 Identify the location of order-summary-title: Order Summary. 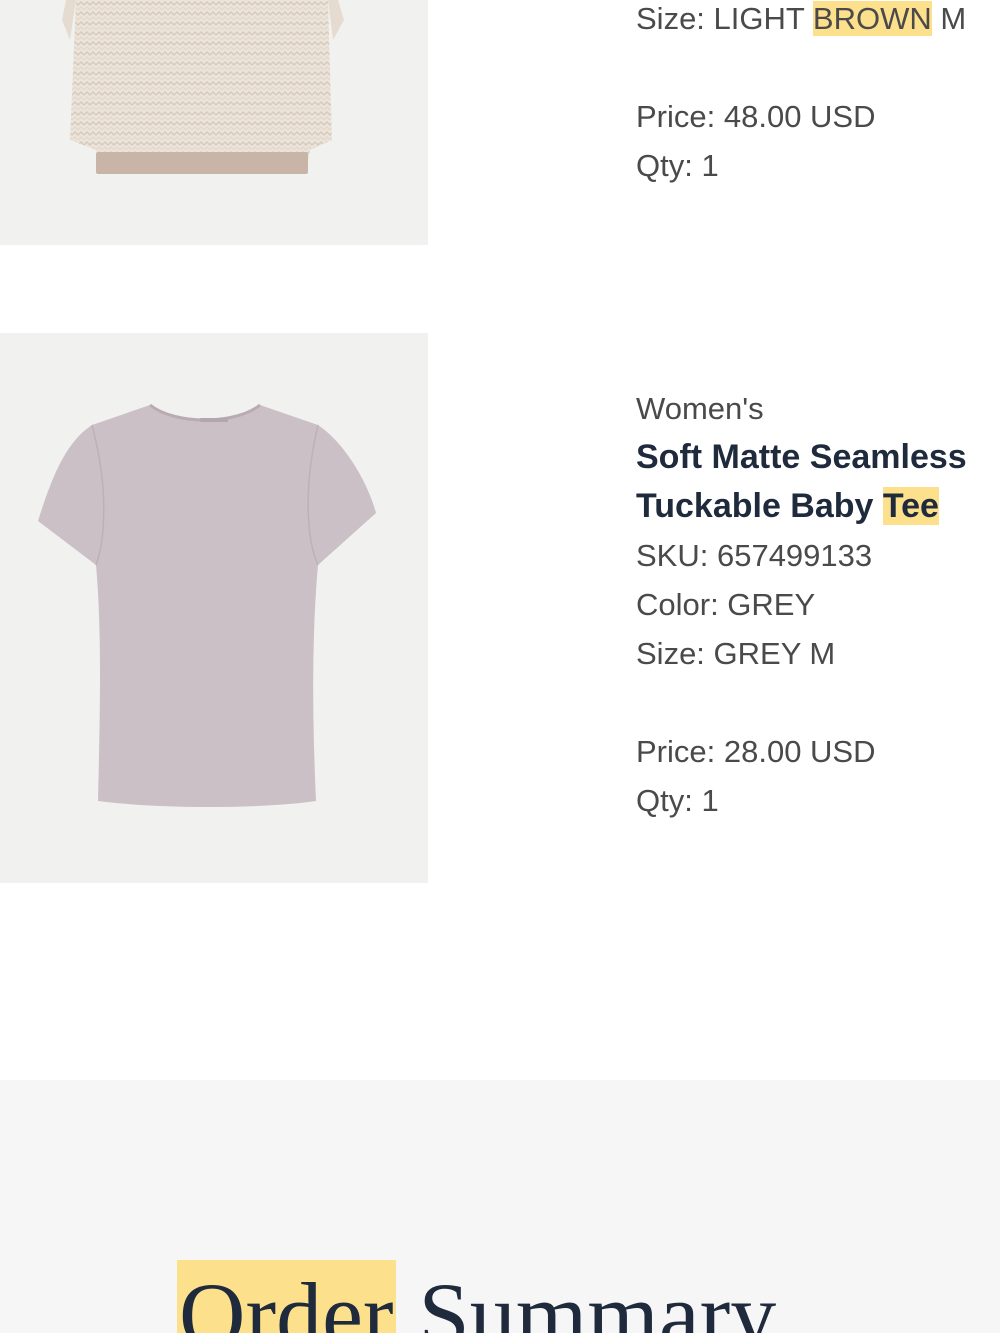
(476, 1296).